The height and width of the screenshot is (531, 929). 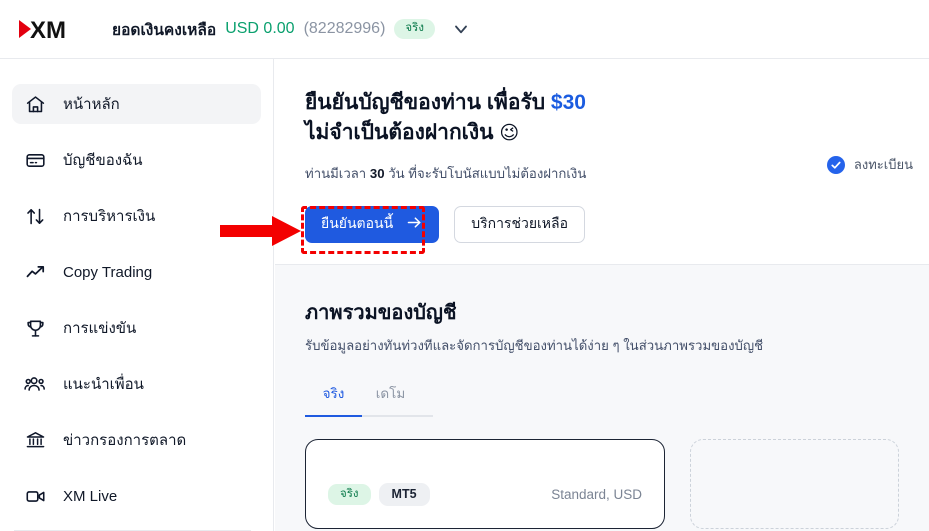 I want to click on arrow-right-icon, so click(x=414, y=224).